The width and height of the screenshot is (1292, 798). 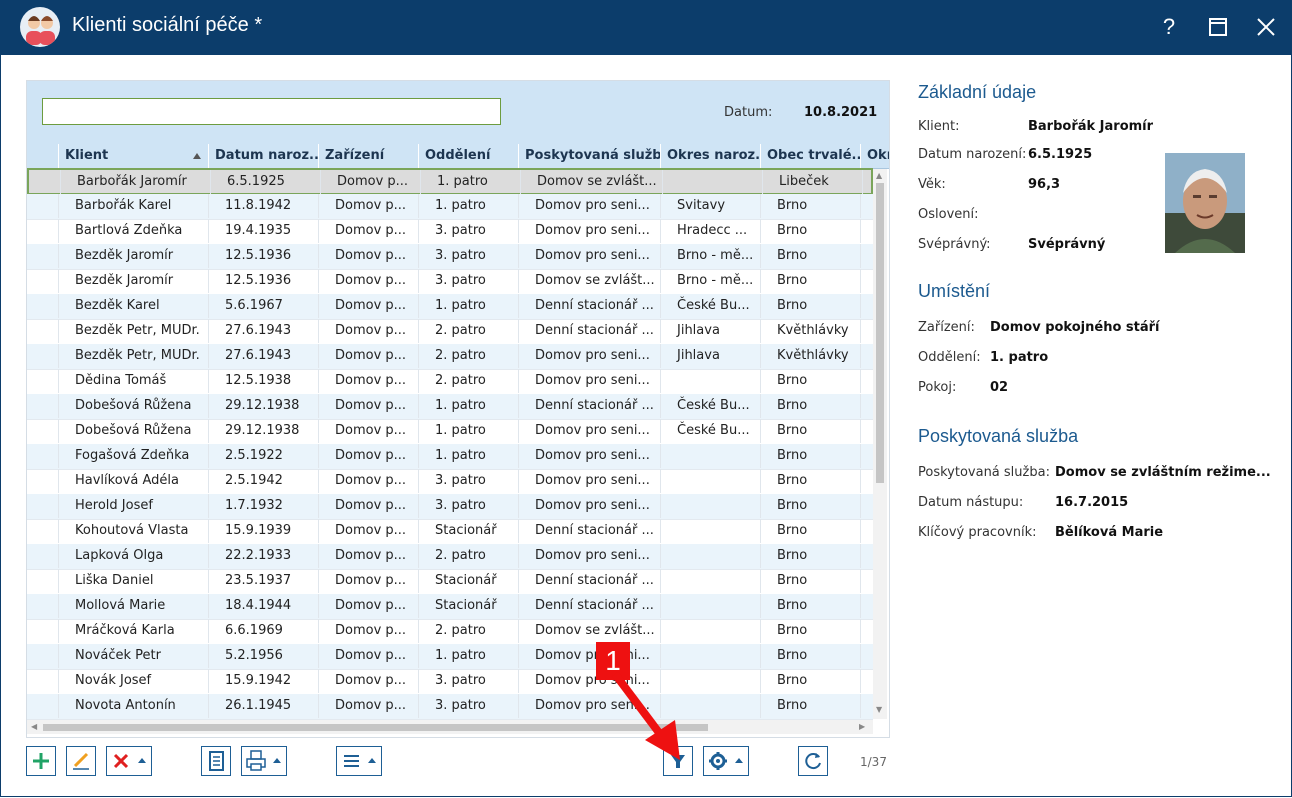 I want to click on cell-obec-trvale: Květhlávky, so click(x=810, y=356).